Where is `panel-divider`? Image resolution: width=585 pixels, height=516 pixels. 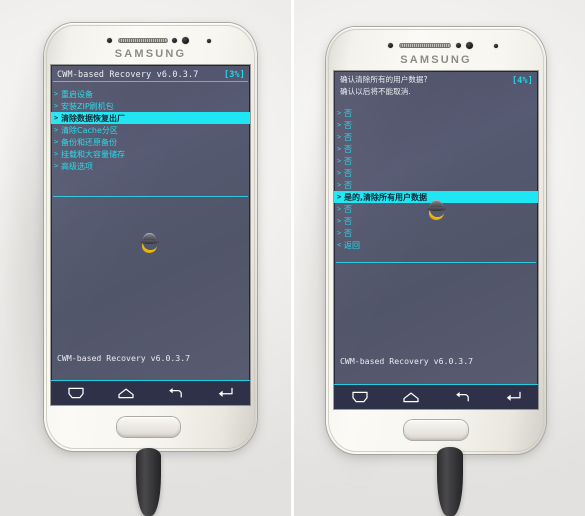
panel-divider is located at coordinates (292, 258).